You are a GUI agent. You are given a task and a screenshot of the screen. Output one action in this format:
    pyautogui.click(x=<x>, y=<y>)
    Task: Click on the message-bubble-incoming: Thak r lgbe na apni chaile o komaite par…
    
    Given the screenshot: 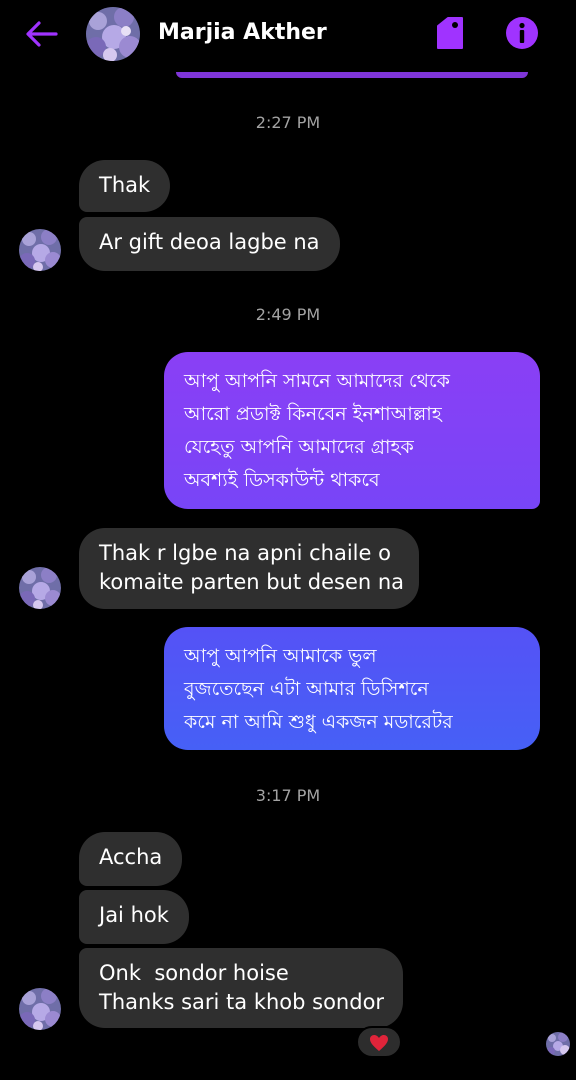 What is the action you would take?
    pyautogui.click(x=249, y=568)
    